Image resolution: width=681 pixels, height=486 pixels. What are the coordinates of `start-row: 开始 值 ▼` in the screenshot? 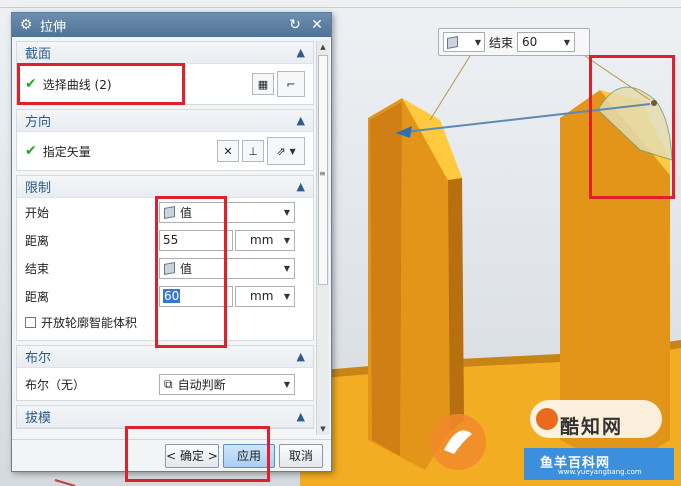 It's located at (165, 212).